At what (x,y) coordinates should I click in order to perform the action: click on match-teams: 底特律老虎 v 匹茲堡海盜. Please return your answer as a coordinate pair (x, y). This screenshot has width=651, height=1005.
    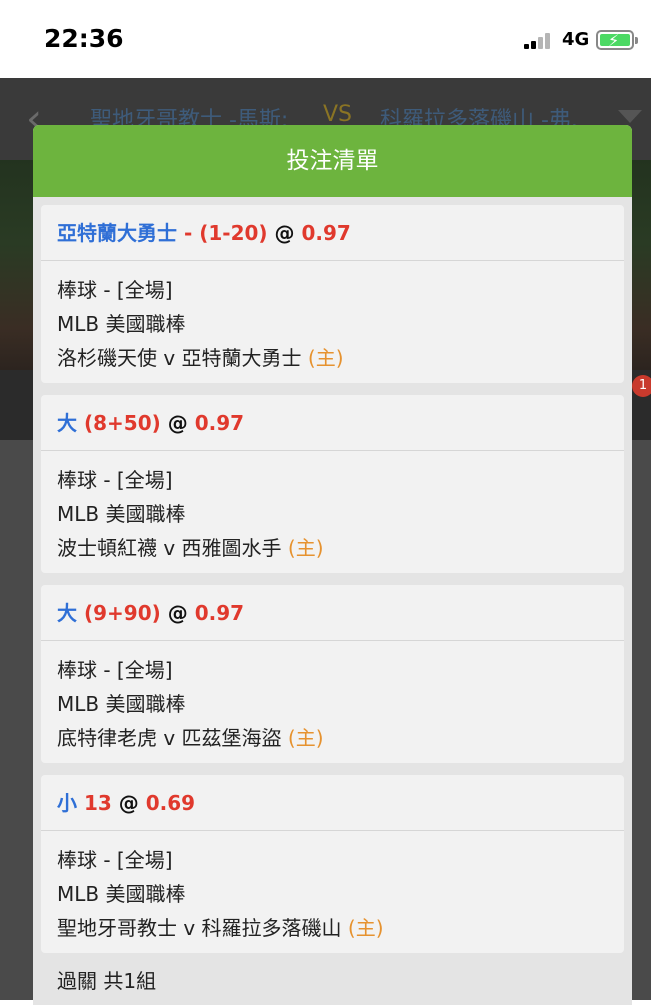
    Looking at the image, I should click on (172, 738).